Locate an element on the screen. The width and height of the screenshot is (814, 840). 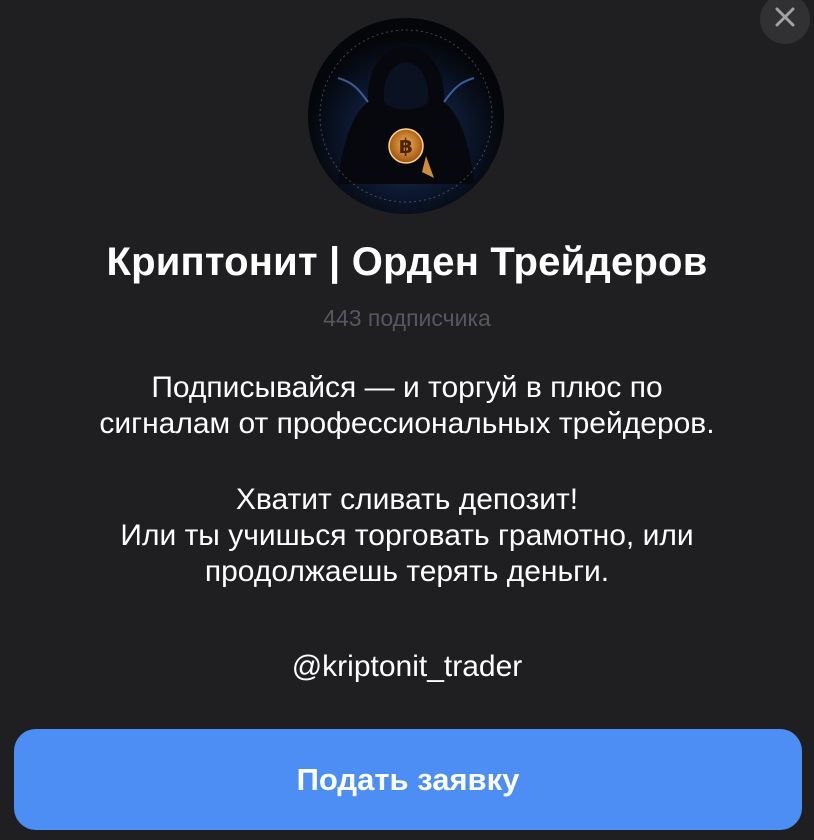
channel-handle-link: @kriptonit_trader is located at coordinates (407, 667).